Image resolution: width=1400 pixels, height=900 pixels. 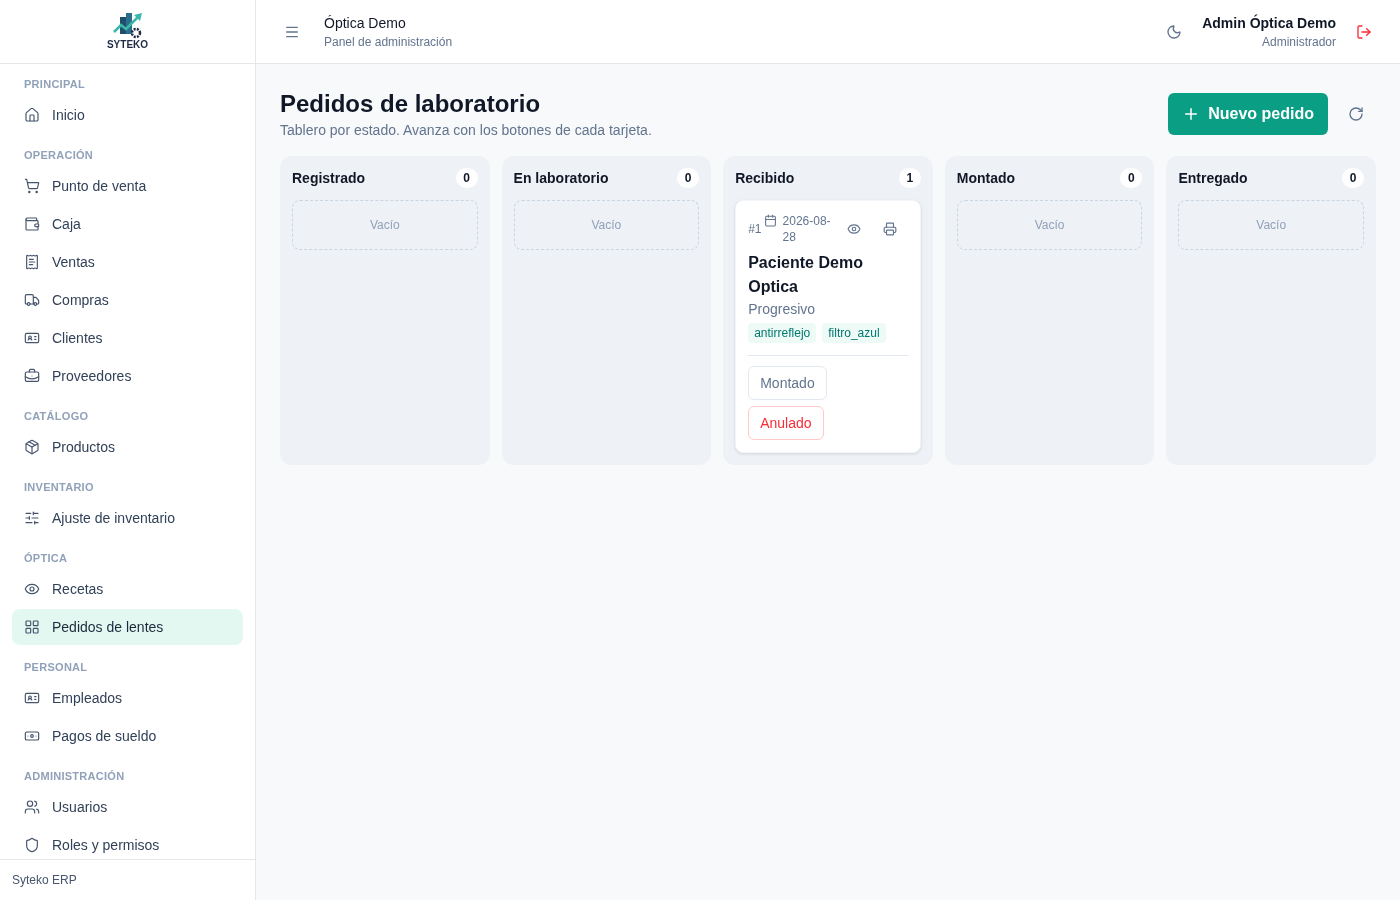 I want to click on printer-icon, so click(x=889, y=229).